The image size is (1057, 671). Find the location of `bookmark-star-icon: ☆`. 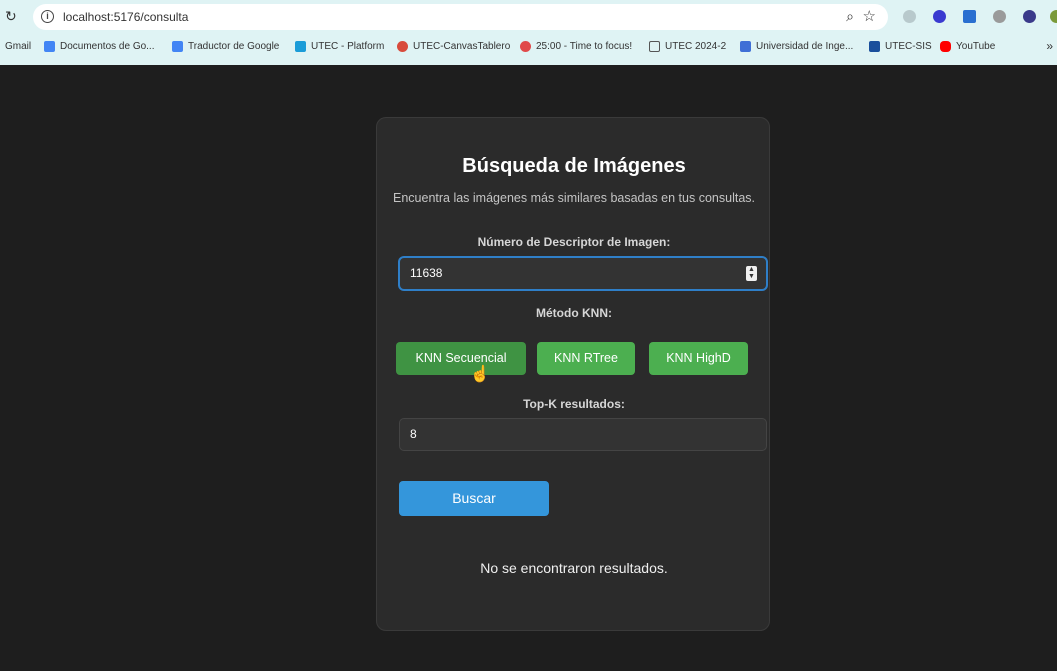

bookmark-star-icon: ☆ is located at coordinates (869, 16).